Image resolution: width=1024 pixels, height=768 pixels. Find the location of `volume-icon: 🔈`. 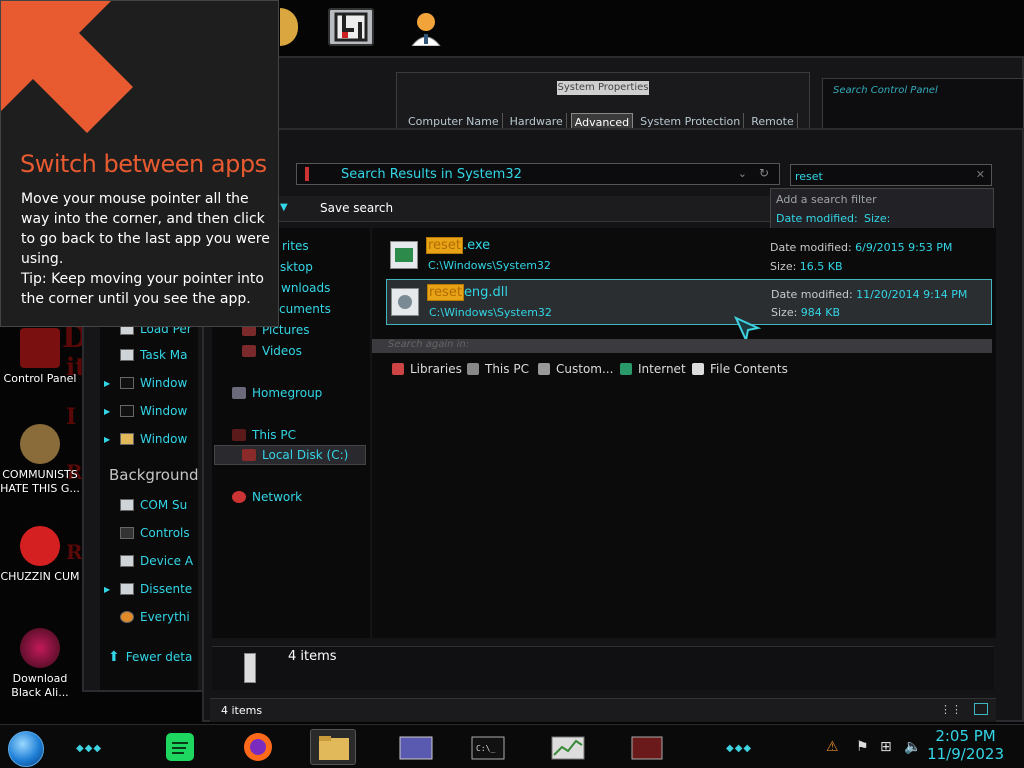

volume-icon: 🔈 is located at coordinates (912, 747).